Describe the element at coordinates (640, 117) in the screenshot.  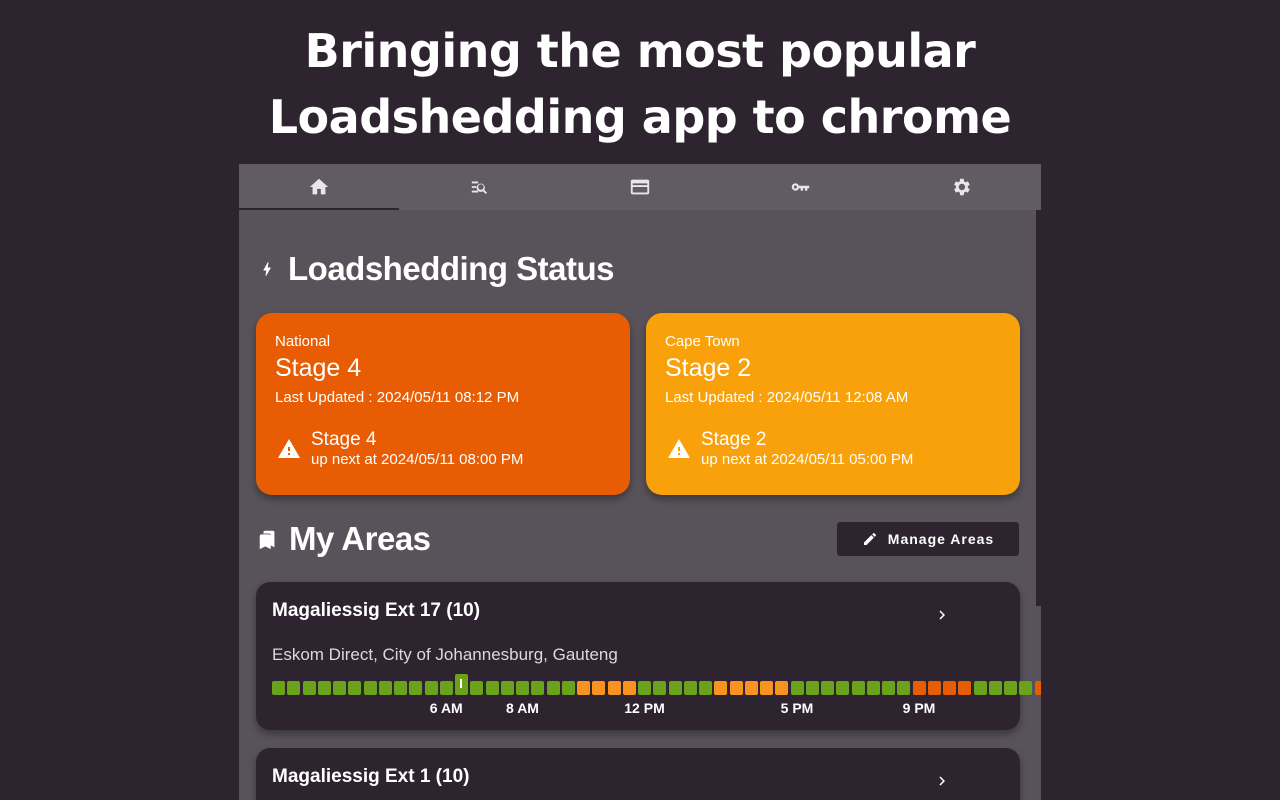
I see `hero-line-2: Loadshedding app to chrome` at that location.